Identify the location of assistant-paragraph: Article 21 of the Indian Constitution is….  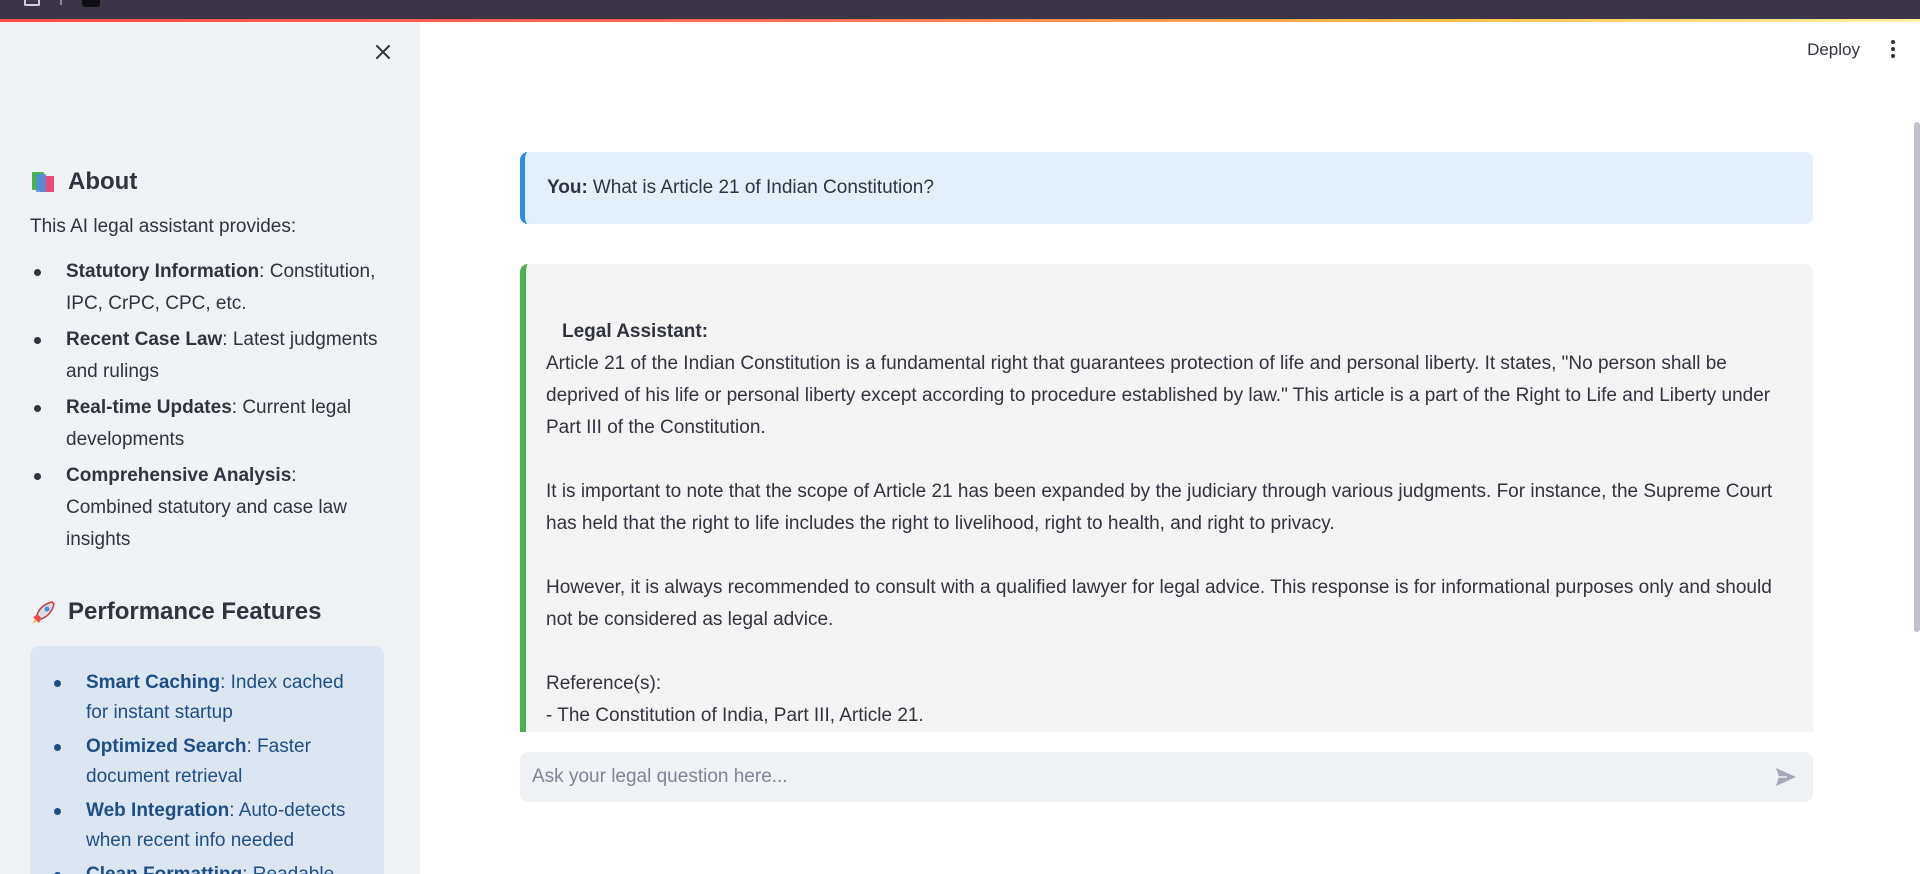
(1158, 395).